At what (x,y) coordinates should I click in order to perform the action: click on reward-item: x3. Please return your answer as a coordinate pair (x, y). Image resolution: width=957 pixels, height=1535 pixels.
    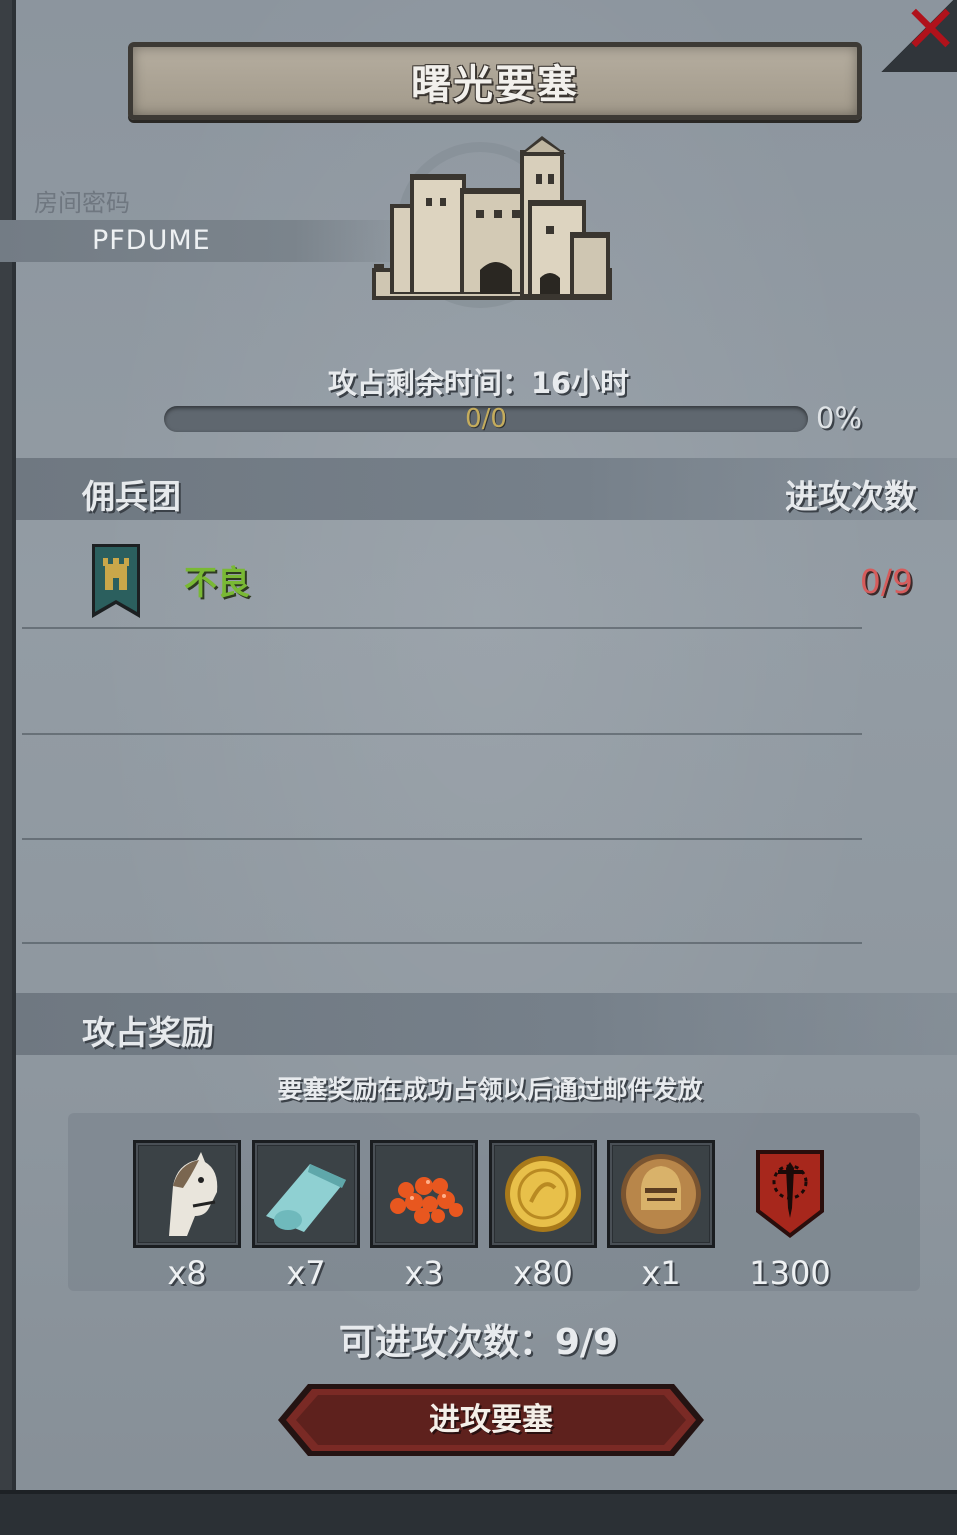
    Looking at the image, I should click on (425, 1220).